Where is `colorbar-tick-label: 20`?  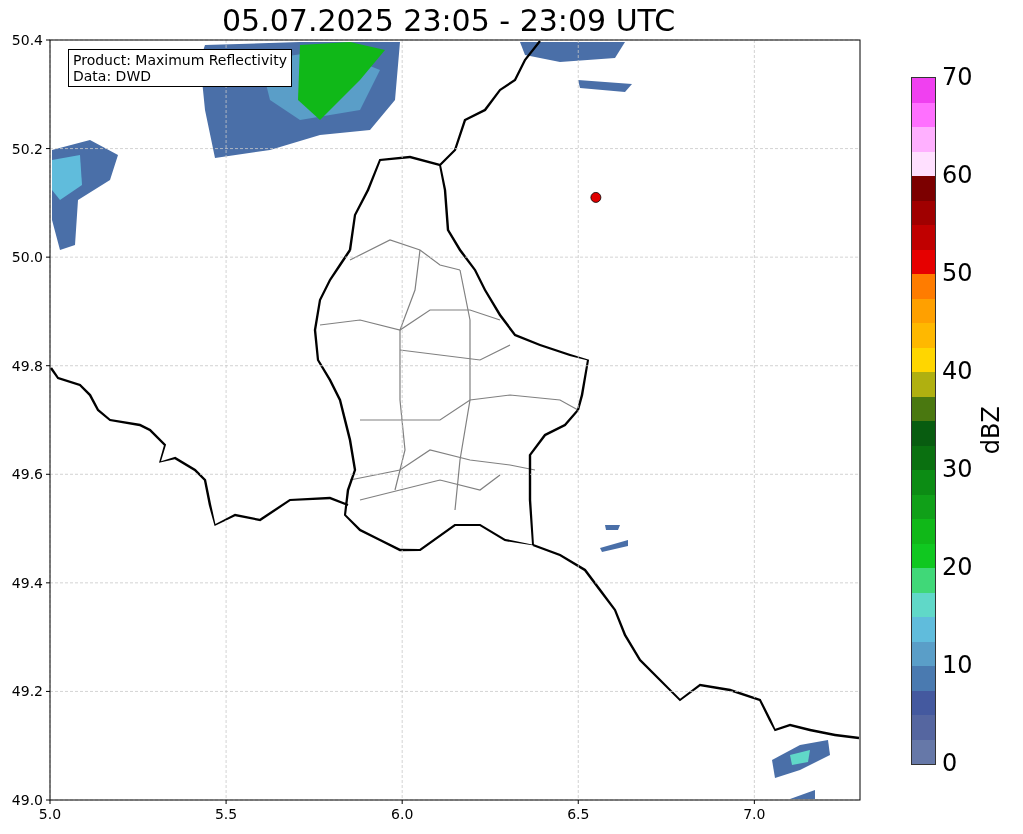
colorbar-tick-label: 20 is located at coordinates (957, 567).